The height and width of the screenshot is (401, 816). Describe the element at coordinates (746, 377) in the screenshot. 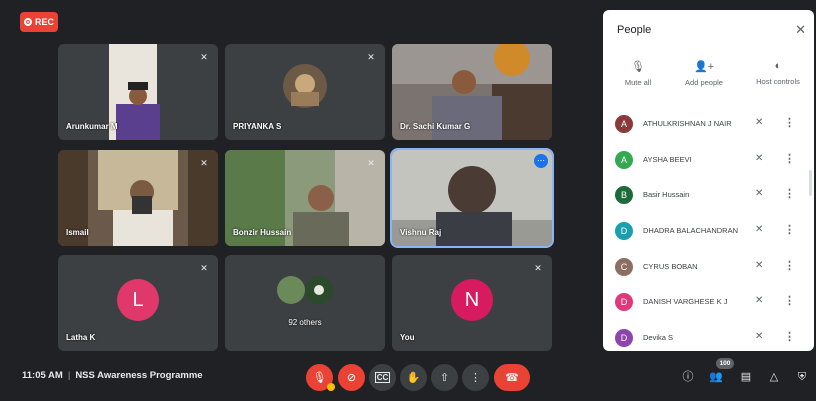

I see `chat-icon: ▤` at that location.